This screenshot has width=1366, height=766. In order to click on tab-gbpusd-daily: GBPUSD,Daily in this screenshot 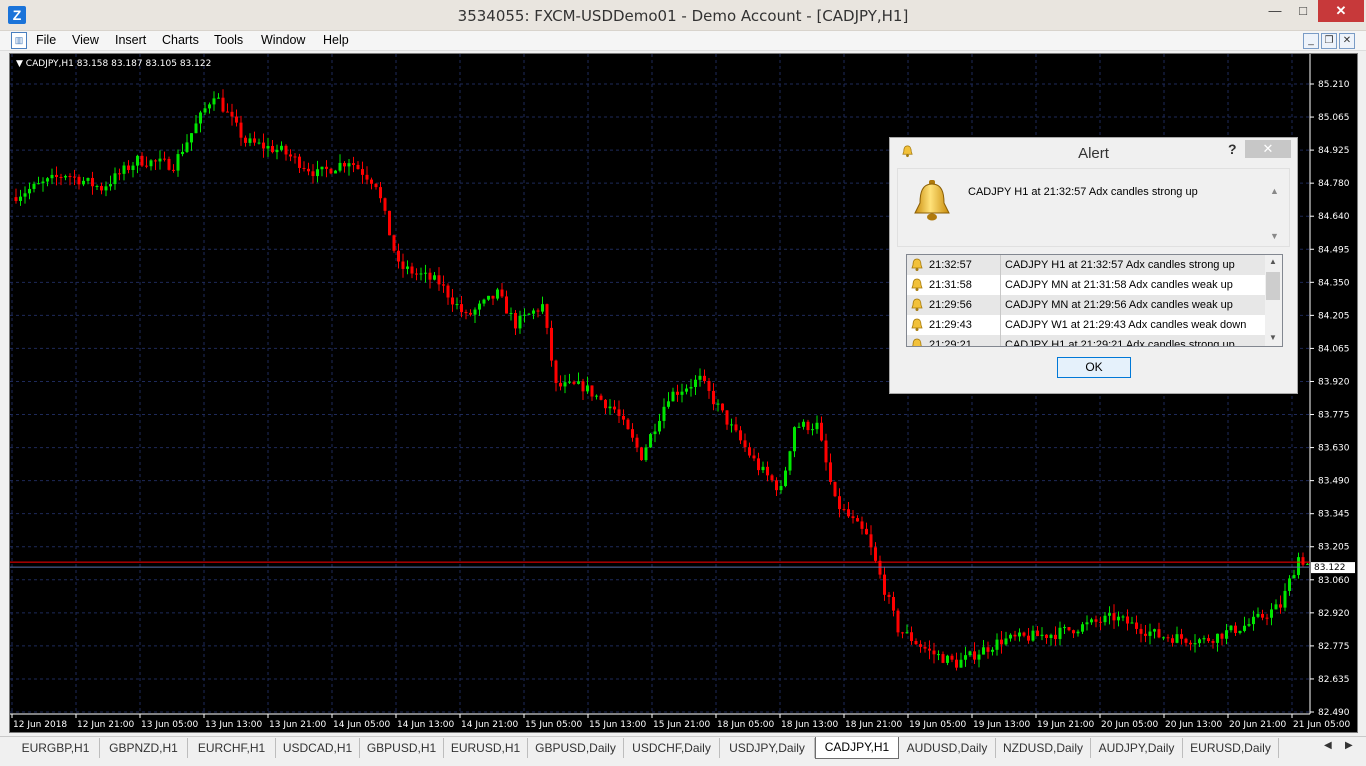, I will do `click(576, 748)`.